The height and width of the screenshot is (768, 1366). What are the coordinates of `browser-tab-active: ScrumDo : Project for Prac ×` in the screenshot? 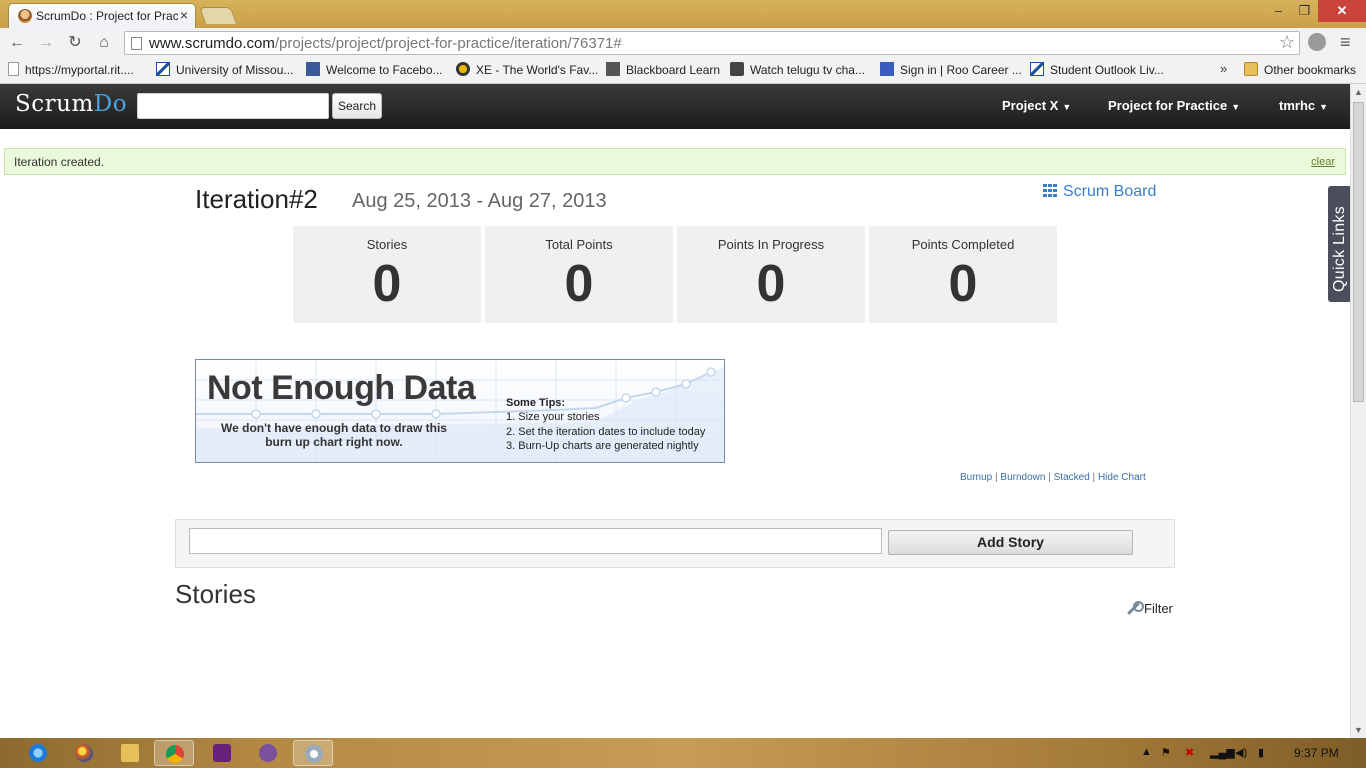 It's located at (102, 15).